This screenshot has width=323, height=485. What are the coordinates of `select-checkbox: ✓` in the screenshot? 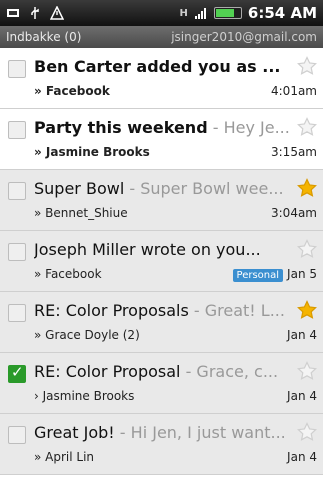 It's located at (17, 373).